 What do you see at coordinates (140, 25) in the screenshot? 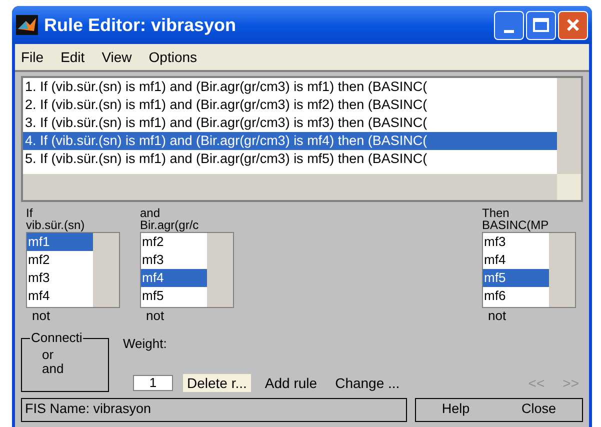
I see `window-title: Rule Editor: vibrasyon` at bounding box center [140, 25].